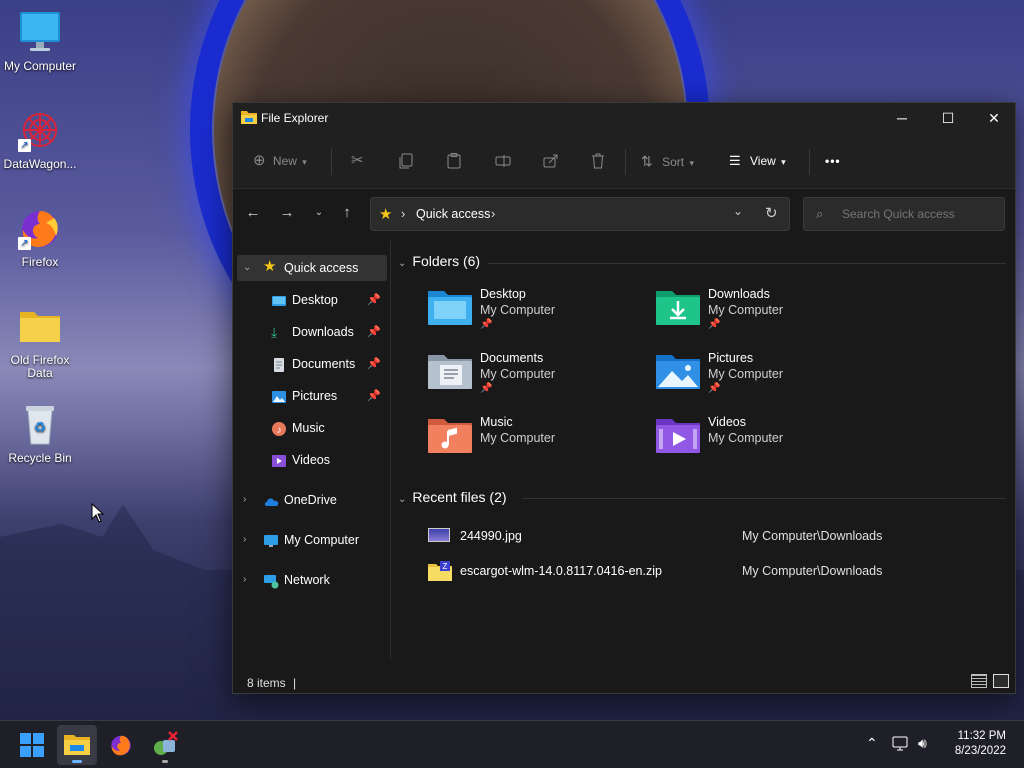 The image size is (1024, 768). What do you see at coordinates (1001, 681) in the screenshot?
I see `large-icons-view-button` at bounding box center [1001, 681].